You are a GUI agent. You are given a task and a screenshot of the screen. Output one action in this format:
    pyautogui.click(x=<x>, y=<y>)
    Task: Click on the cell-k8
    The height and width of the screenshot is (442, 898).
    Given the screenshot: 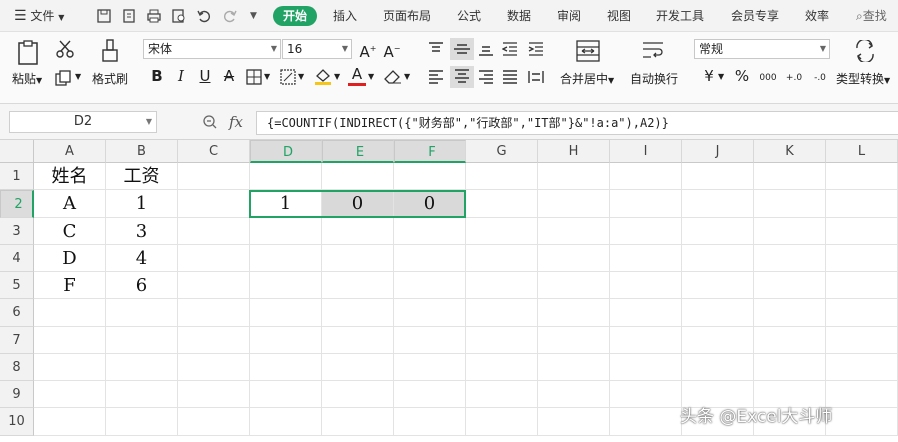 What is the action you would take?
    pyautogui.click(x=790, y=367)
    